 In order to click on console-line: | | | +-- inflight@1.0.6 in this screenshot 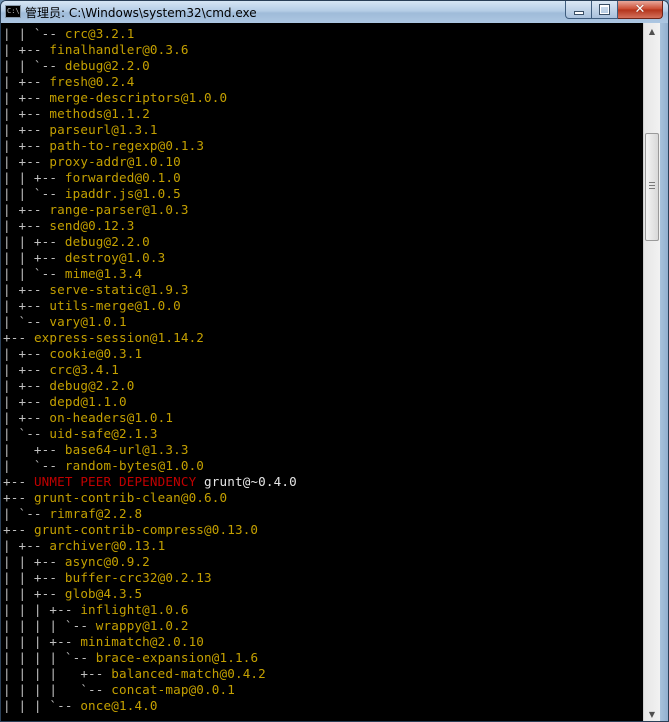, I will do `click(150, 610)`.